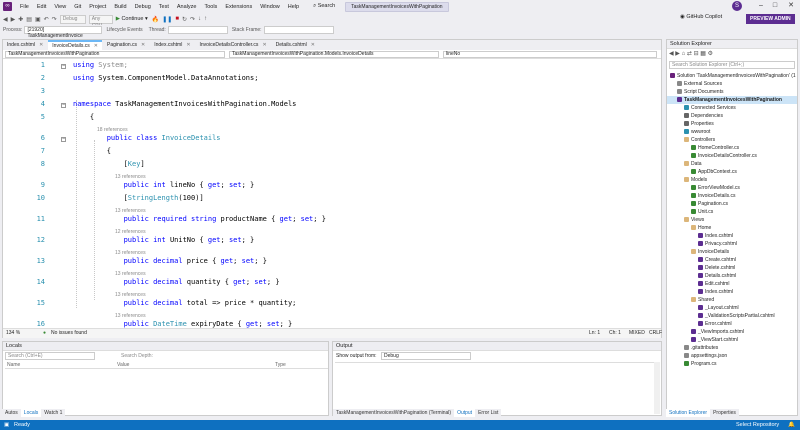 The width and height of the screenshot is (800, 430). What do you see at coordinates (426, 356) in the screenshot?
I see `output-source-select: Debug` at bounding box center [426, 356].